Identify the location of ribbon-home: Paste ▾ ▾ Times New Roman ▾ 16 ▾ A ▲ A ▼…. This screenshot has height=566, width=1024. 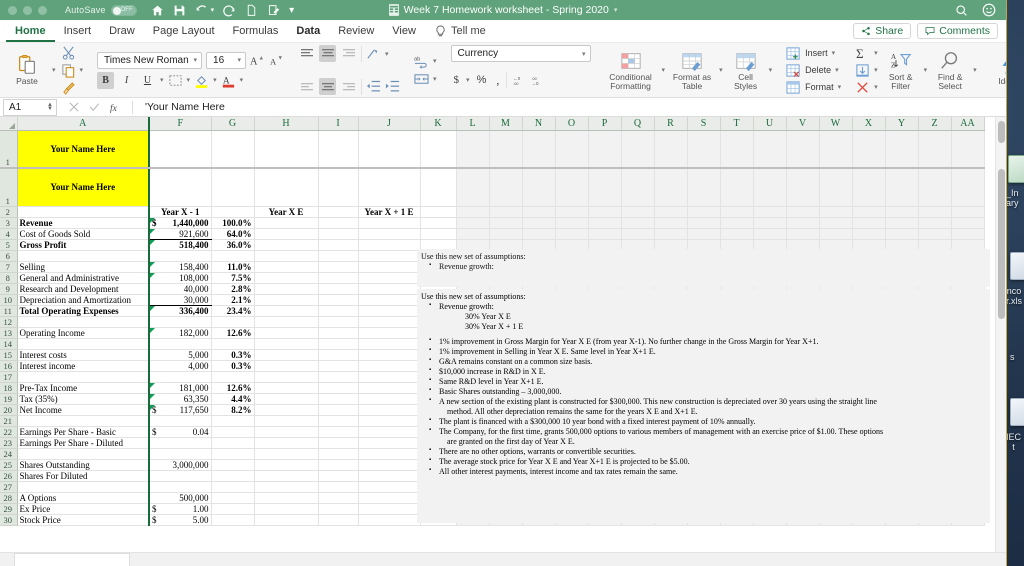
(503, 70).